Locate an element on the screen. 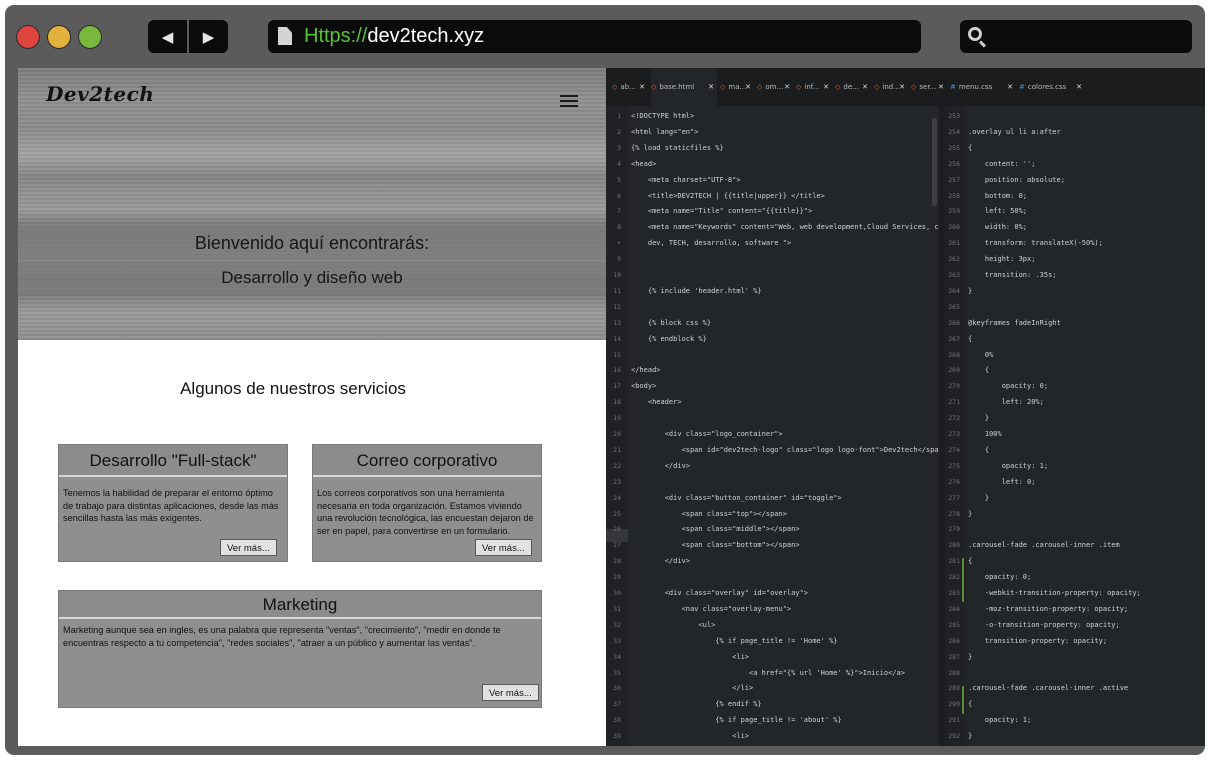 The width and height of the screenshot is (1210, 760). code-line: <a href="{% url 'Home' %}">Inicio</a> is located at coordinates (768, 673).